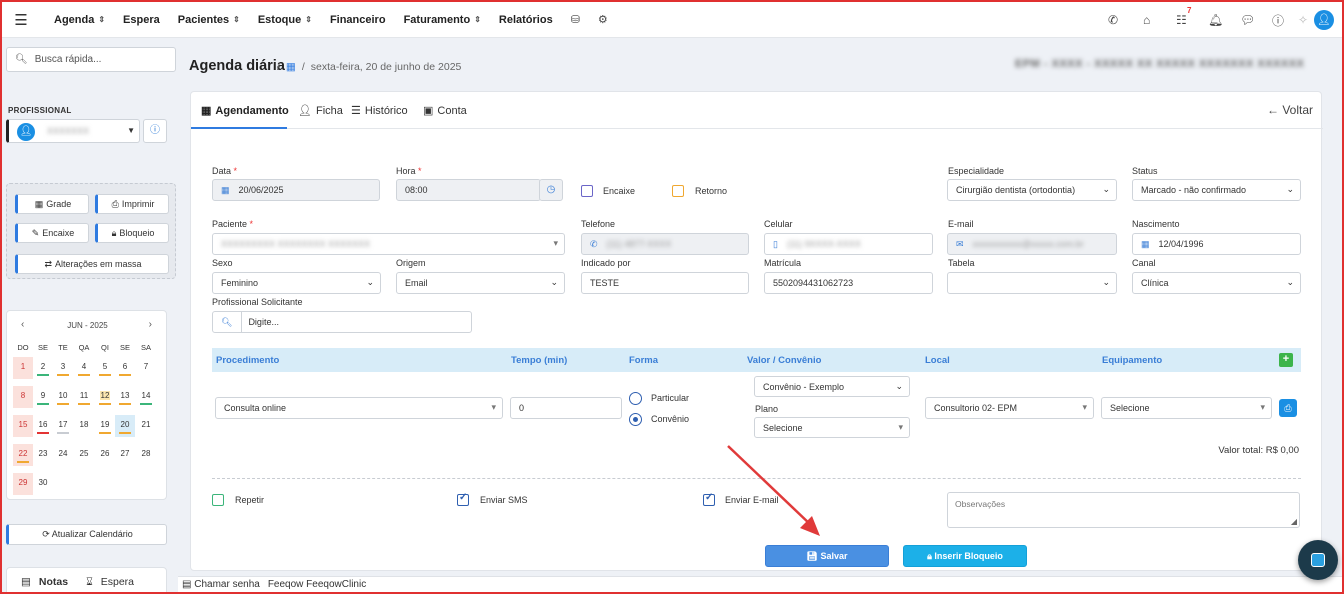 The image size is (1344, 594). Describe the element at coordinates (296, 190) in the screenshot. I see `data-input: ▦ 20/06/2025` at that location.